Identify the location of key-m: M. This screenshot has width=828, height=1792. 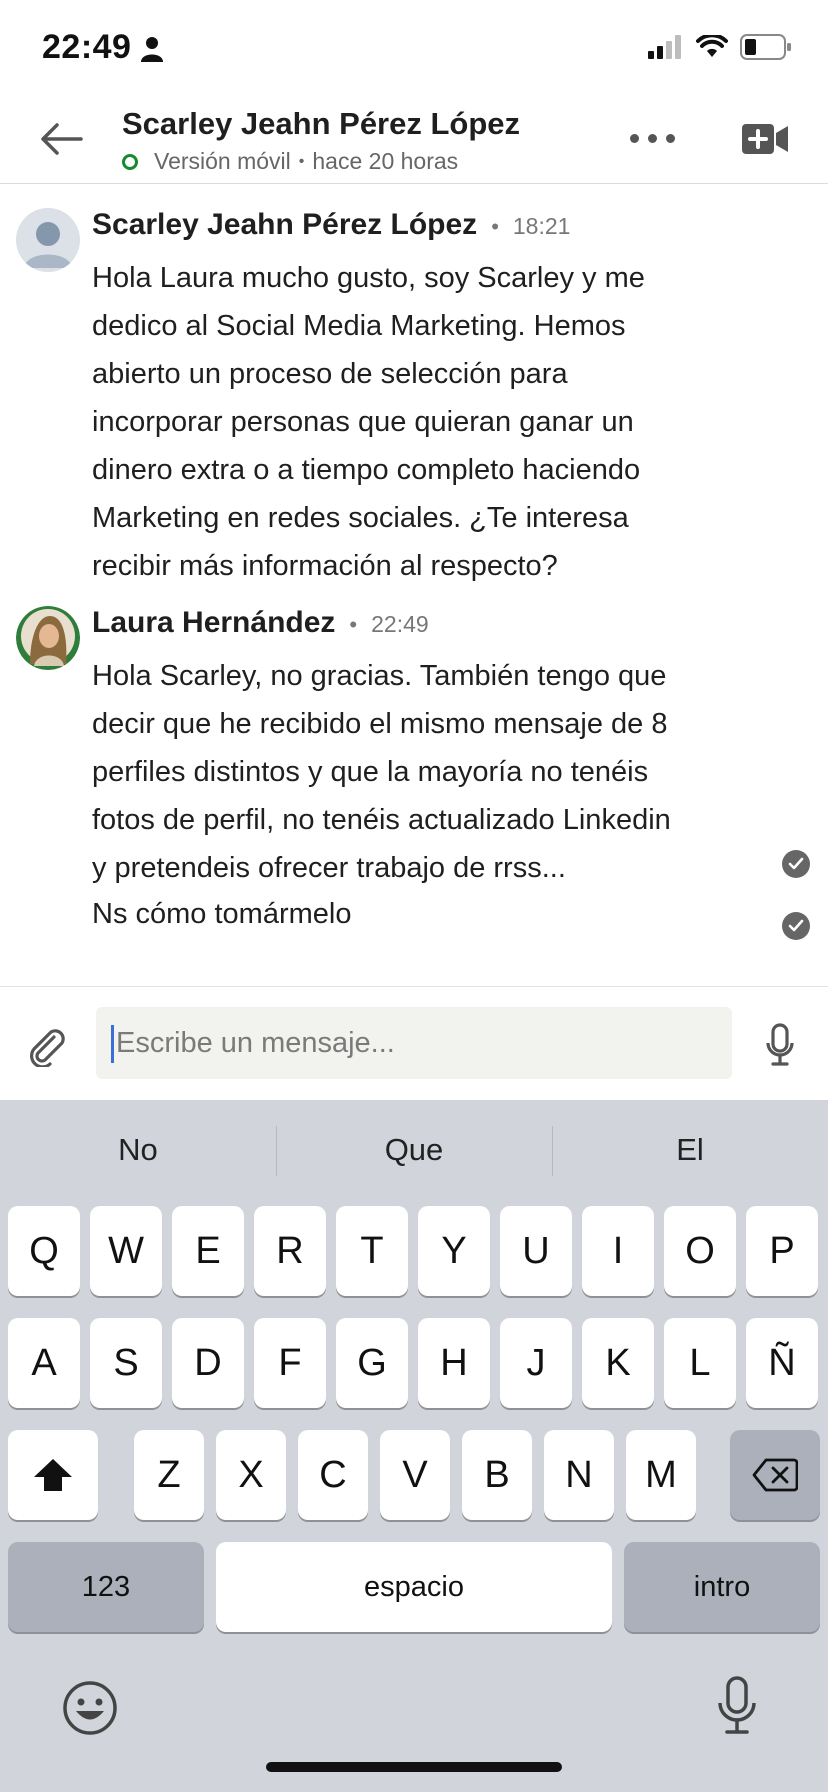
(661, 1475).